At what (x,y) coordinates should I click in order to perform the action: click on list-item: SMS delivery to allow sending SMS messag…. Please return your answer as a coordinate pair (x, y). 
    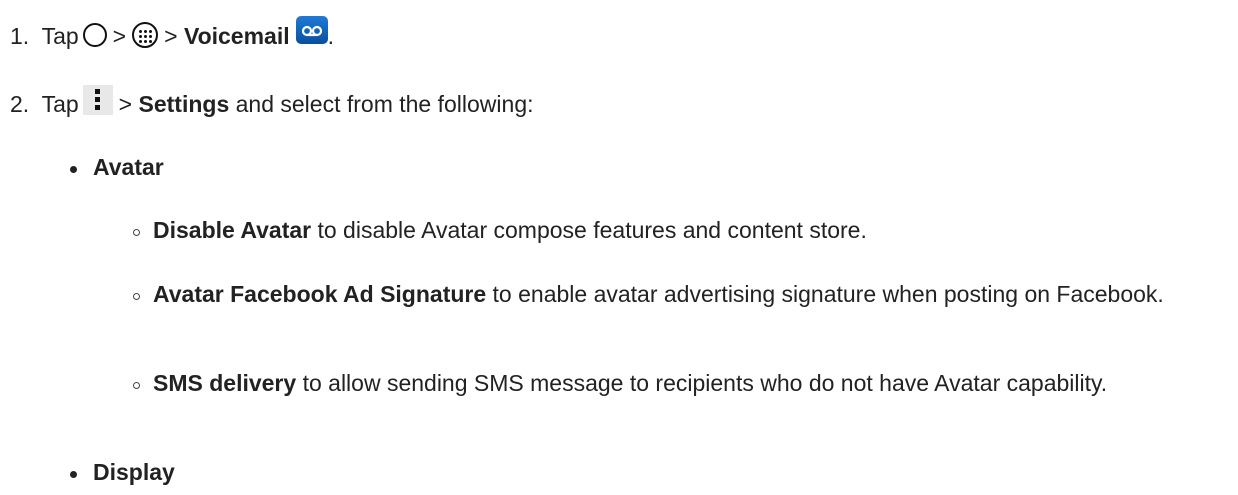
    Looking at the image, I should click on (668, 383).